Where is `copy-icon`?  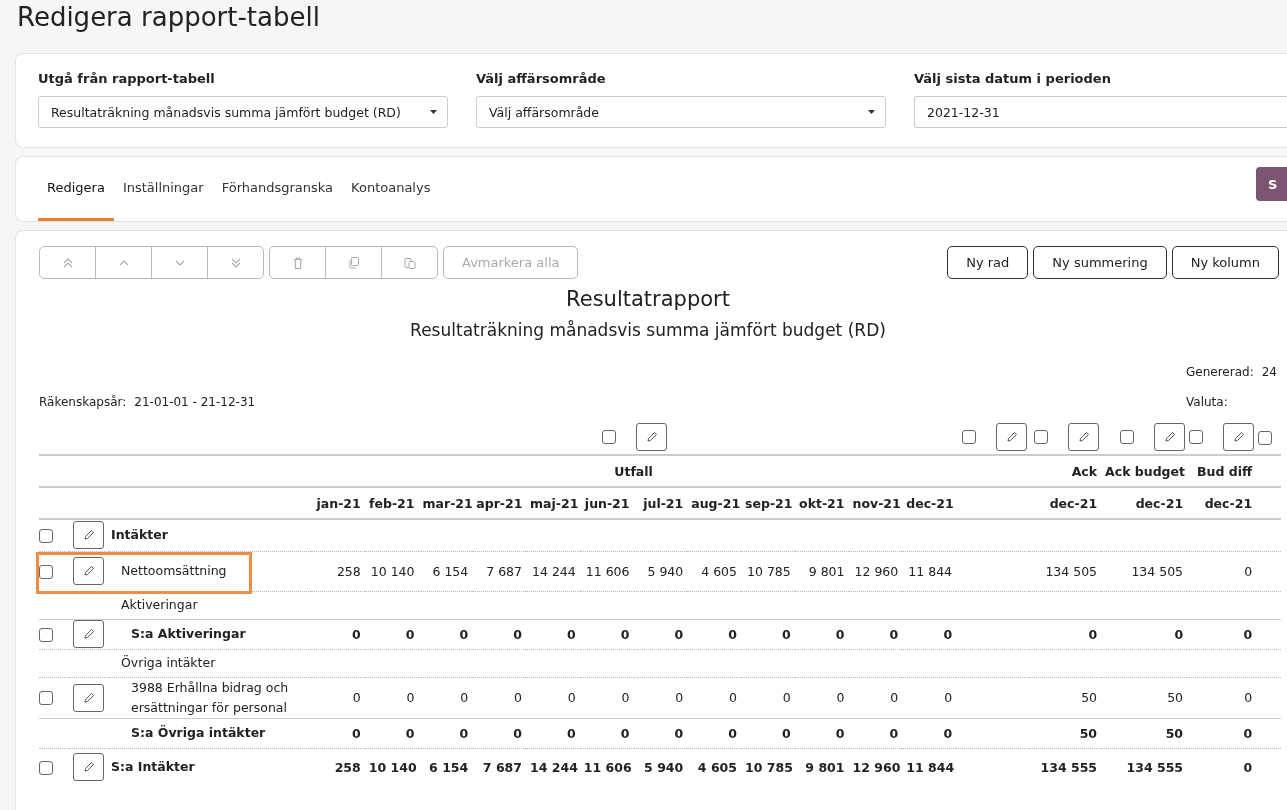 copy-icon is located at coordinates (353, 262).